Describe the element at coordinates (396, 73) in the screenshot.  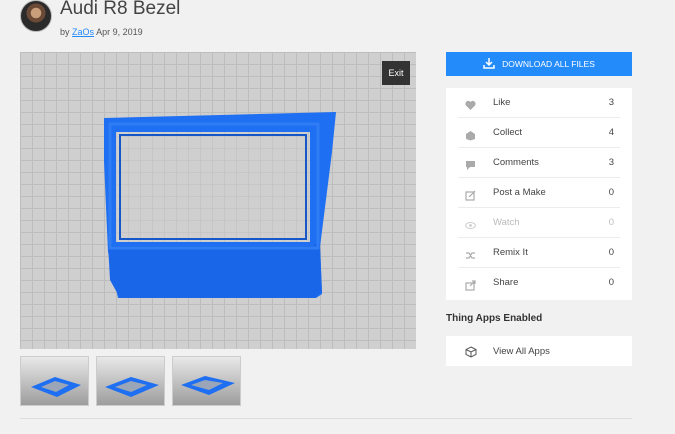
I see `exit-button: Exit` at that location.